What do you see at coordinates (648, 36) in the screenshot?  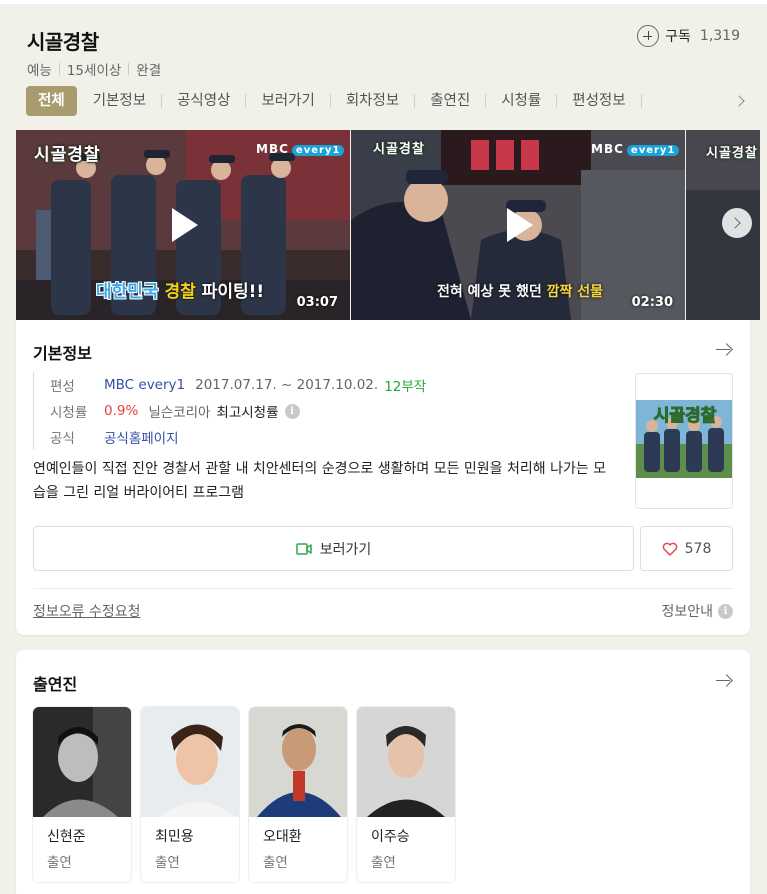 I see `plus-icon` at bounding box center [648, 36].